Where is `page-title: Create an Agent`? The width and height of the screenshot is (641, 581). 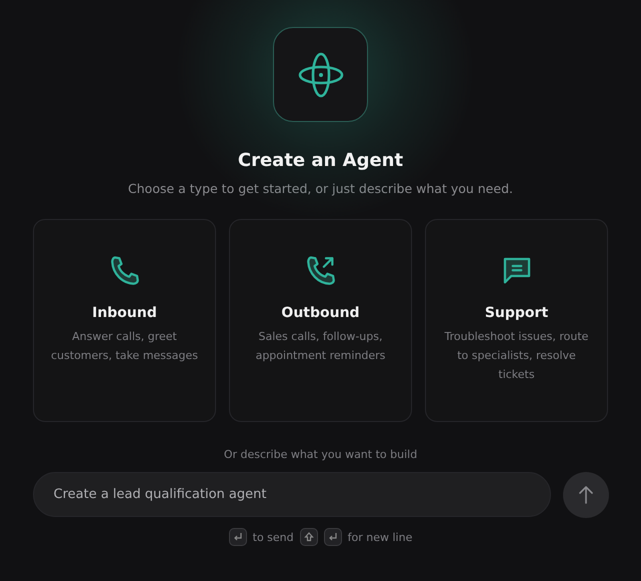
page-title: Create an Agent is located at coordinates (321, 160).